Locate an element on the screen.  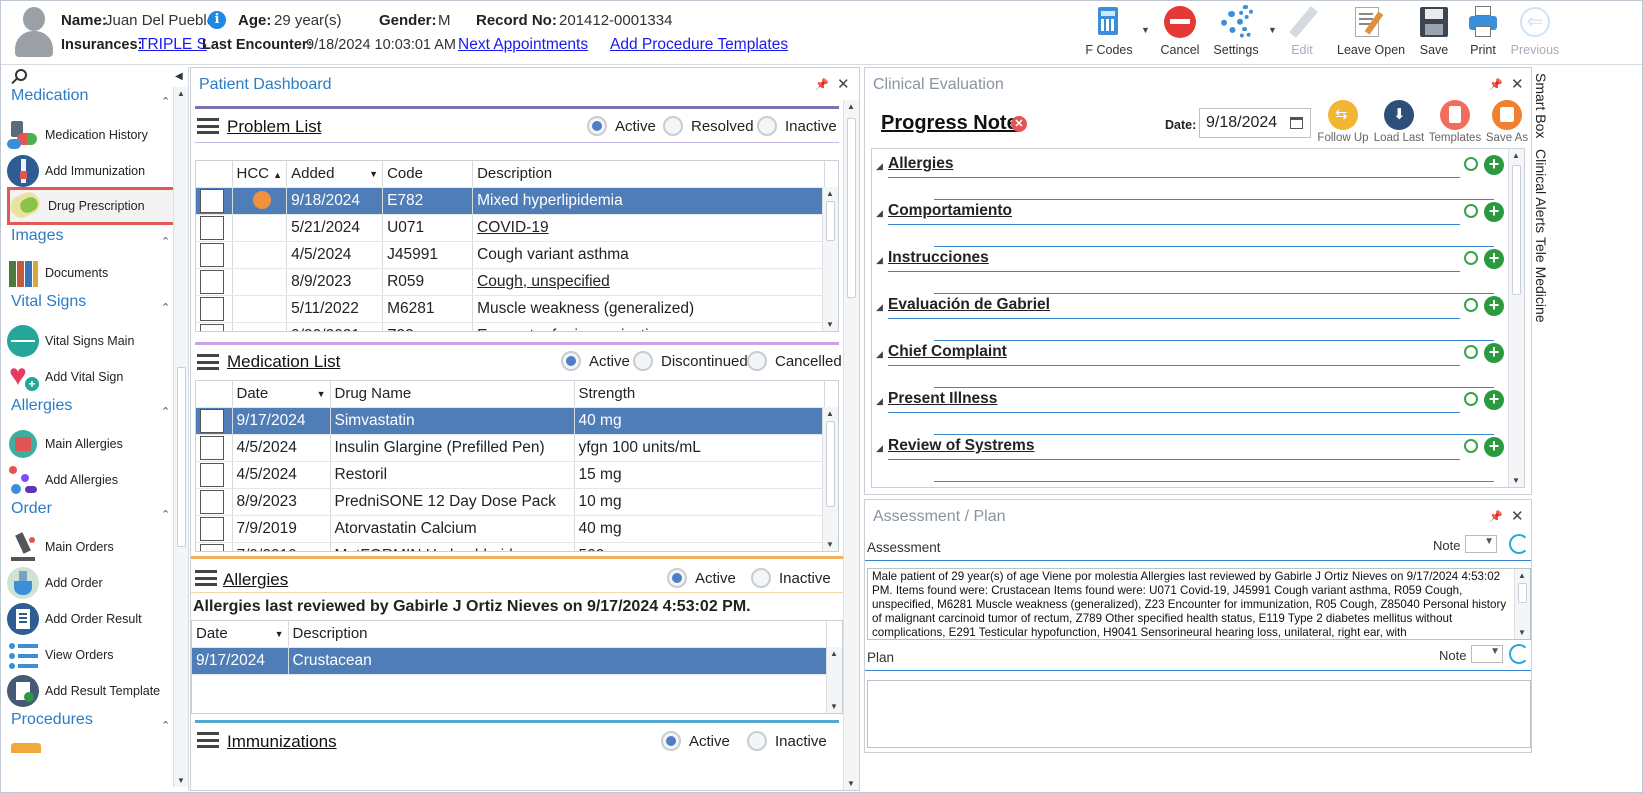
print-button: Print is located at coordinates (1483, 33).